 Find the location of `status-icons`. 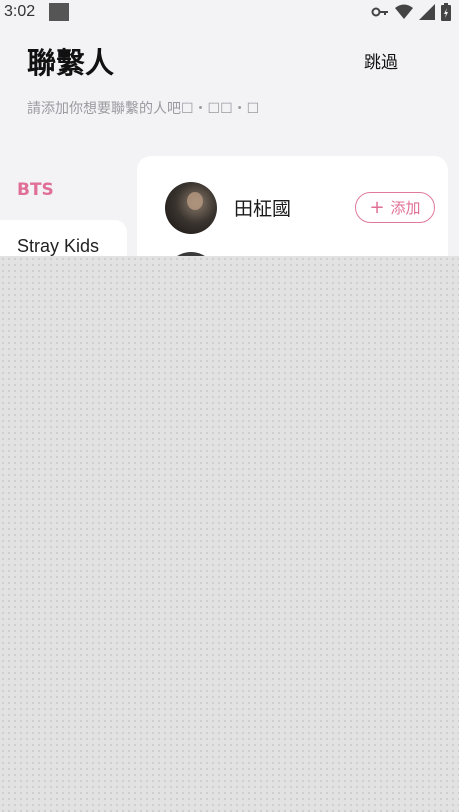

status-icons is located at coordinates (411, 12).